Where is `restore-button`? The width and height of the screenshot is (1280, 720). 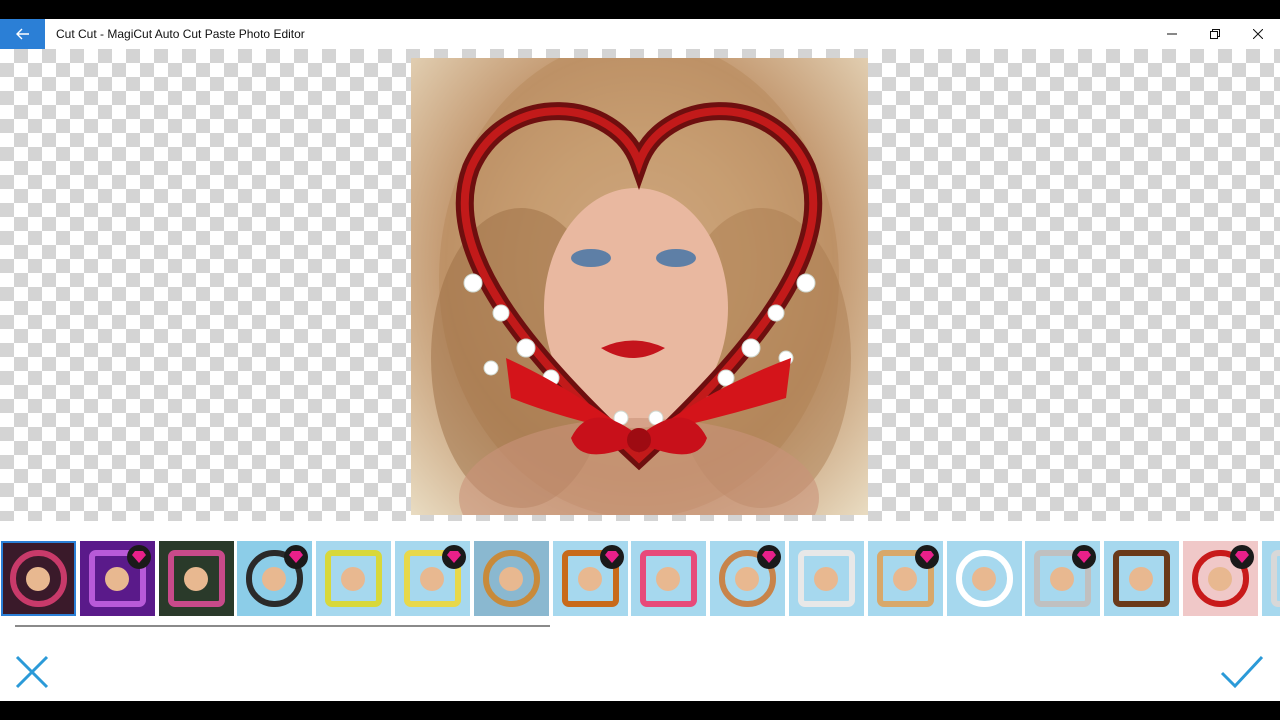
restore-button is located at coordinates (1215, 34).